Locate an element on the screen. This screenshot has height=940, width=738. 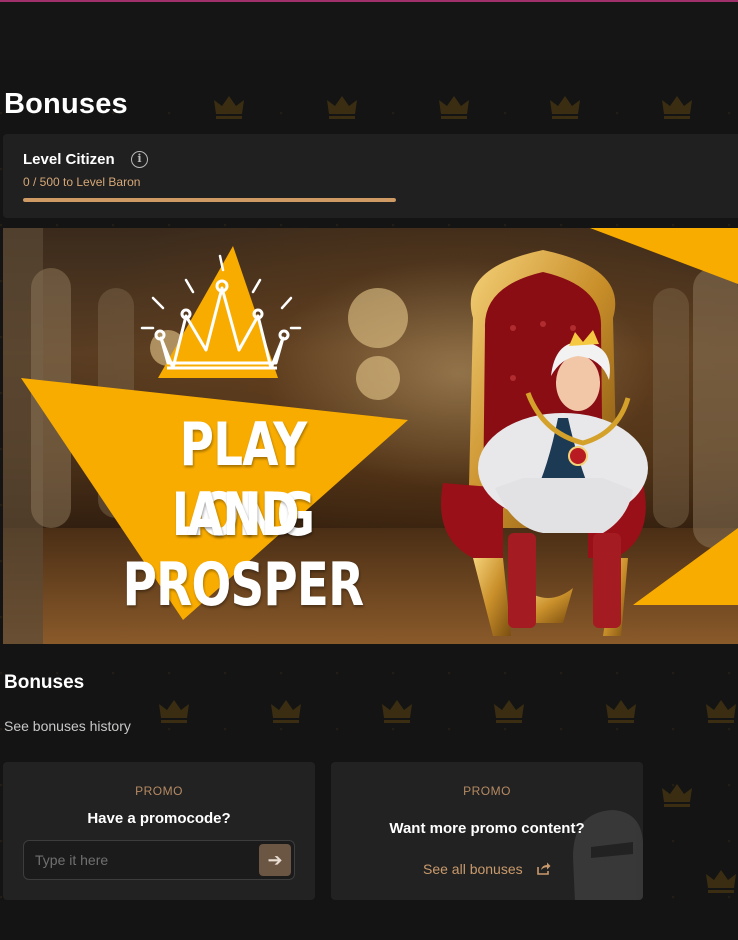
knight-helmet-icon is located at coordinates (608, 855).